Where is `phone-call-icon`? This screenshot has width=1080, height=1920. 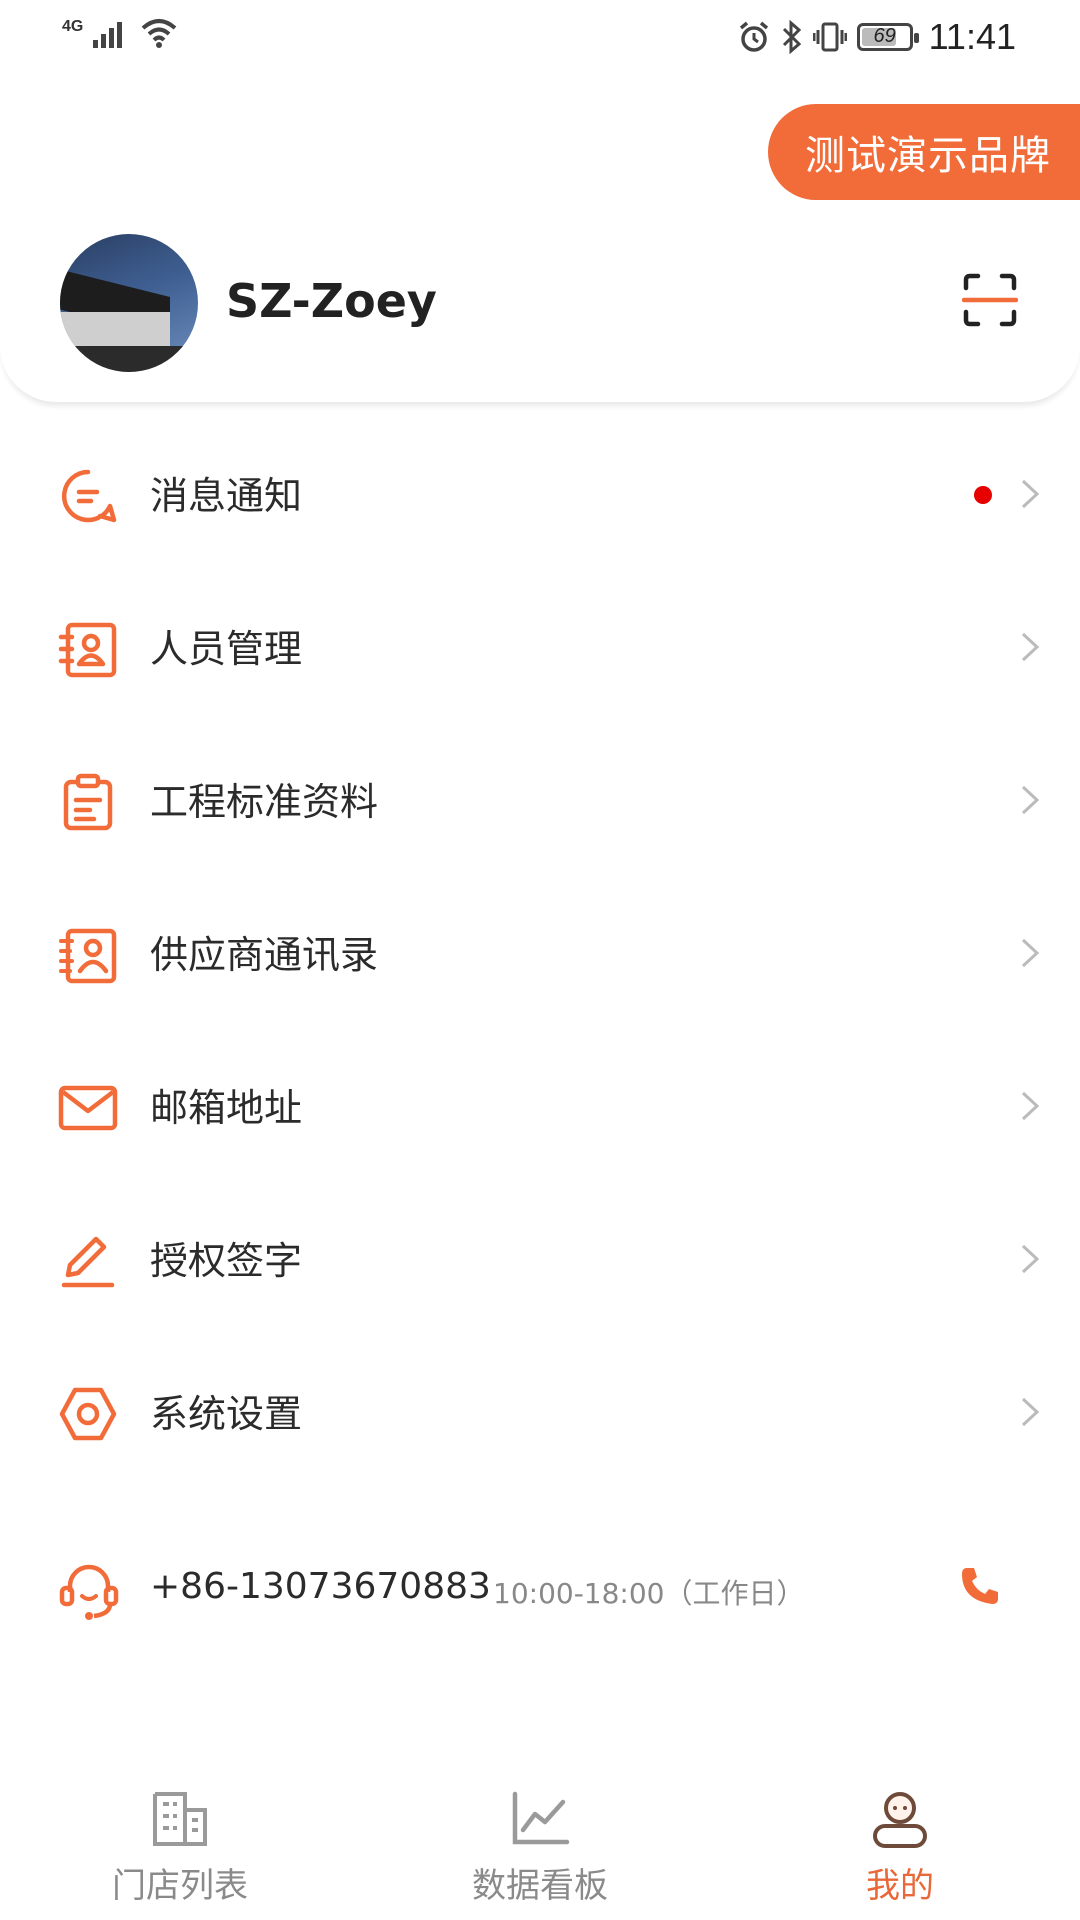
phone-call-icon is located at coordinates (980, 1586).